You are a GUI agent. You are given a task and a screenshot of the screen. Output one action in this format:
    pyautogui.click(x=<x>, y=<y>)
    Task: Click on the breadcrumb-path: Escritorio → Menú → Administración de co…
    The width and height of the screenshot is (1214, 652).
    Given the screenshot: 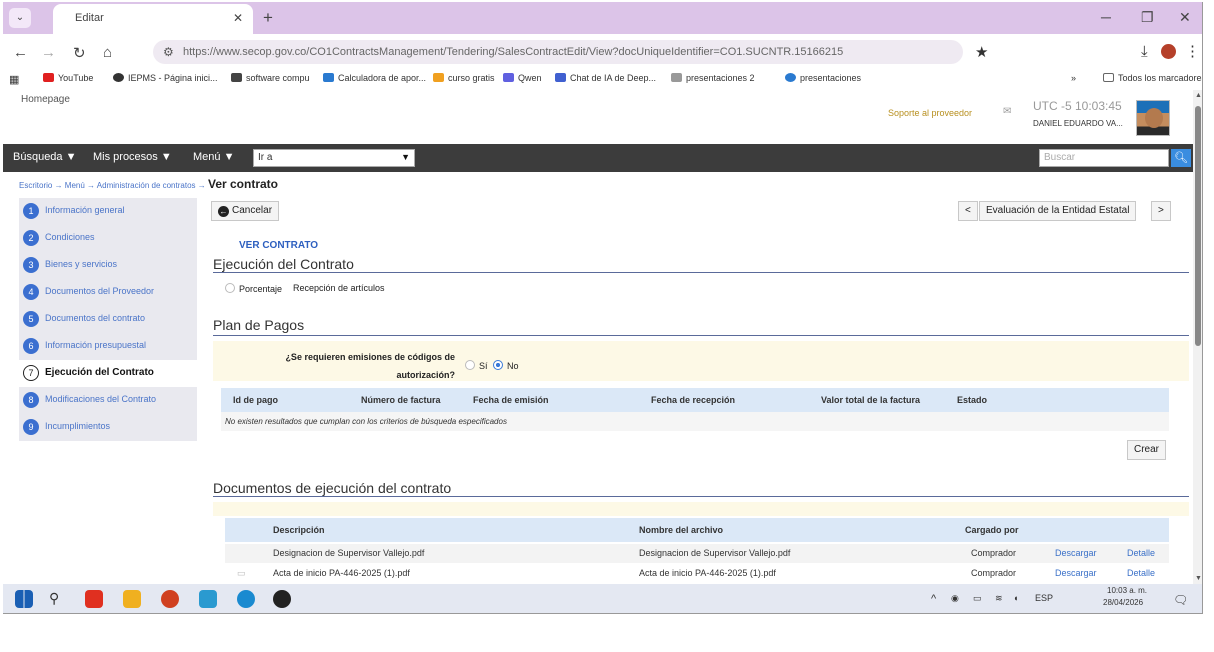 What is the action you would take?
    pyautogui.click(x=112, y=185)
    